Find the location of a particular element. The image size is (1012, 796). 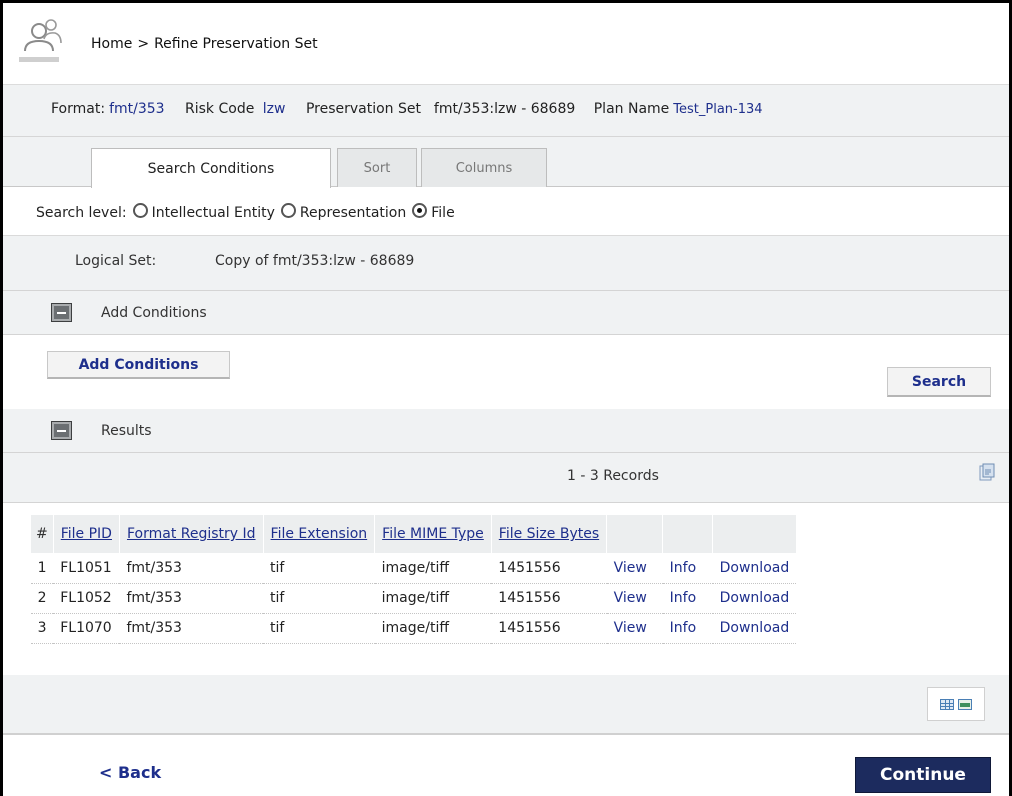

search-level-label: Search level: is located at coordinates (81, 213).